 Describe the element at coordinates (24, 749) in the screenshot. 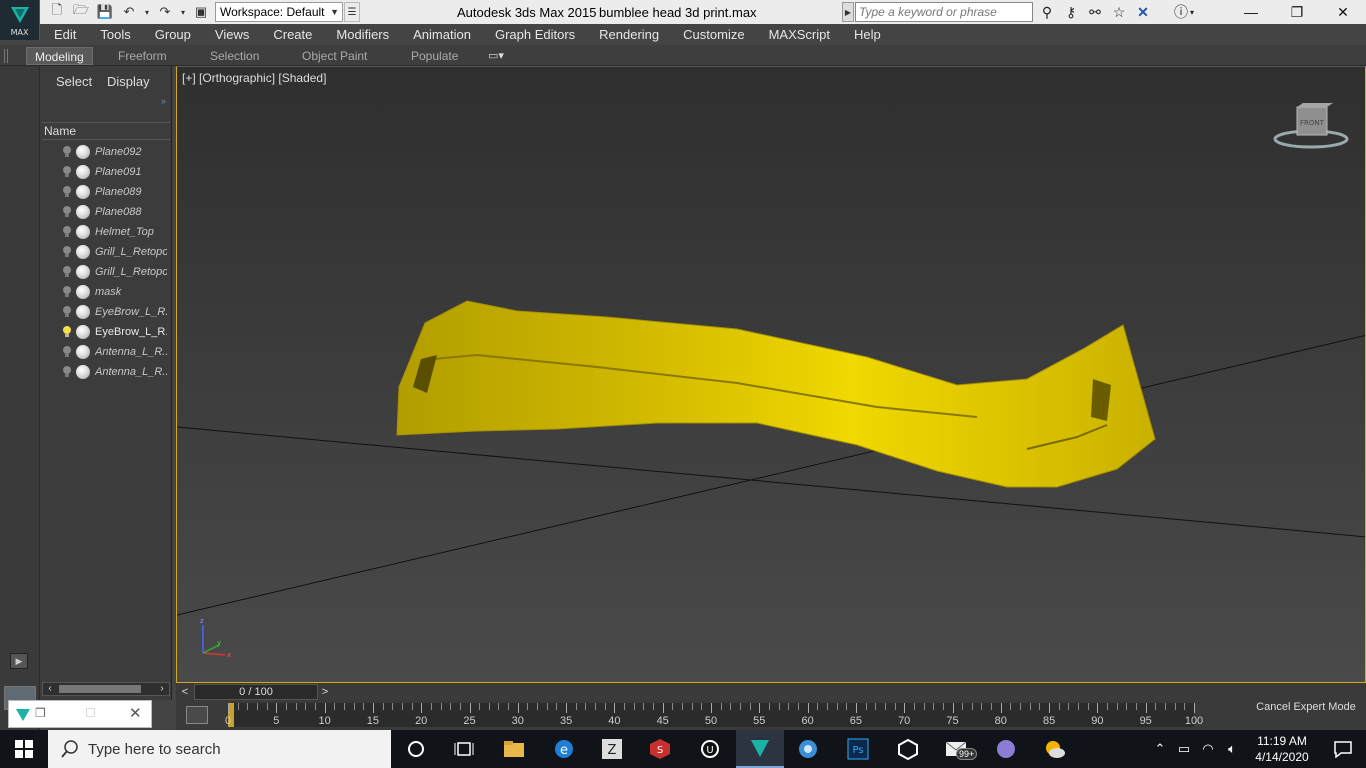

I see `windows-start-icon` at that location.